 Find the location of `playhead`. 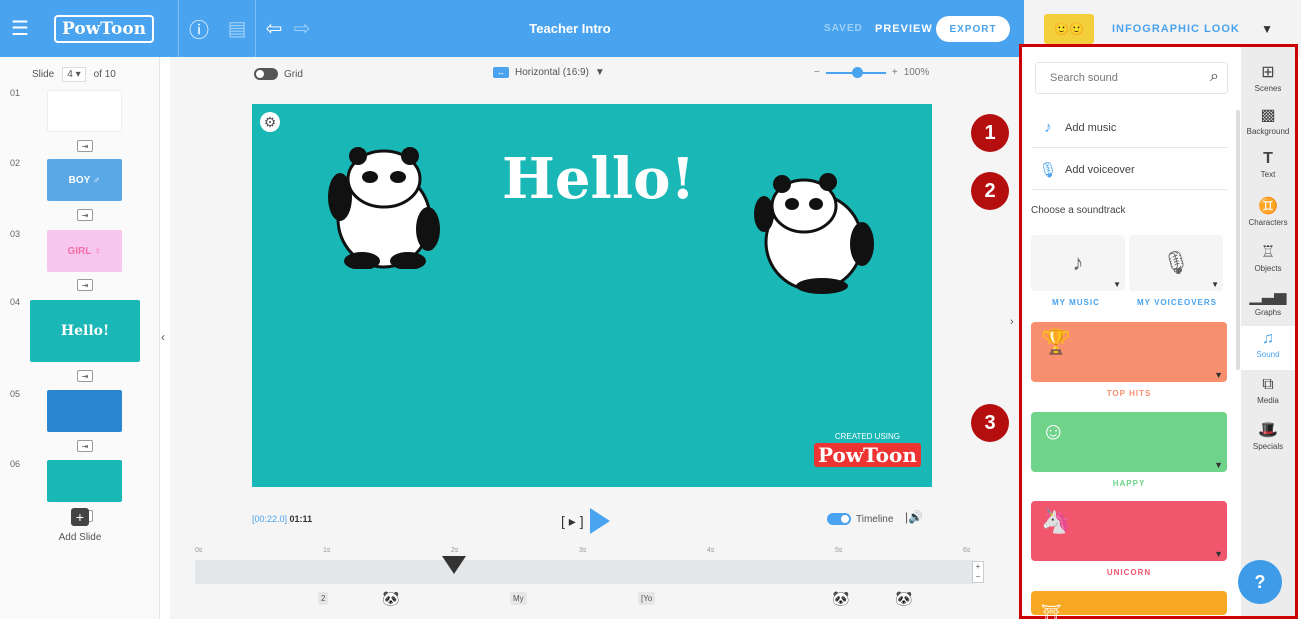

playhead is located at coordinates (454, 565).